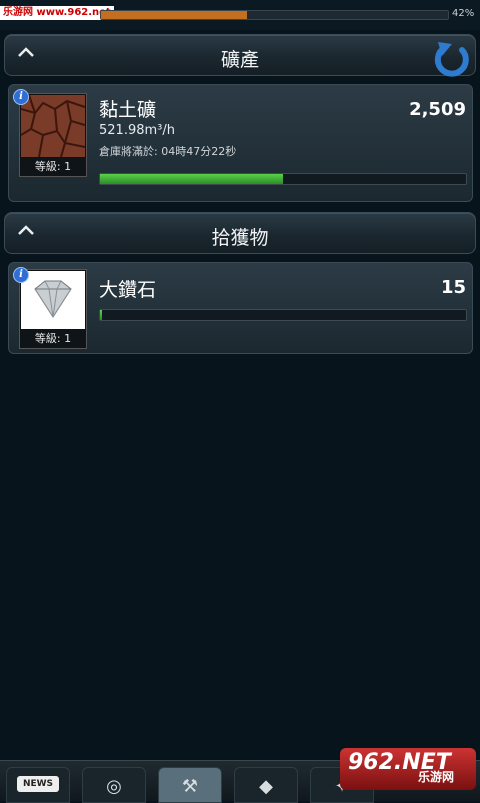  I want to click on clay-ore-image, so click(53, 126).